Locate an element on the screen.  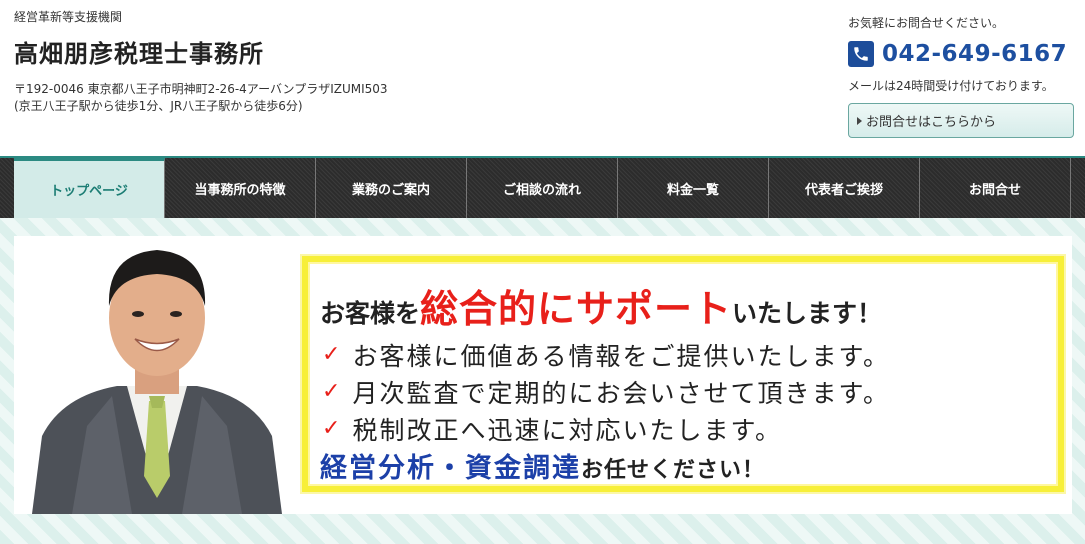
mail-note: メールは24時間受け付けております。 is located at coordinates (951, 86).